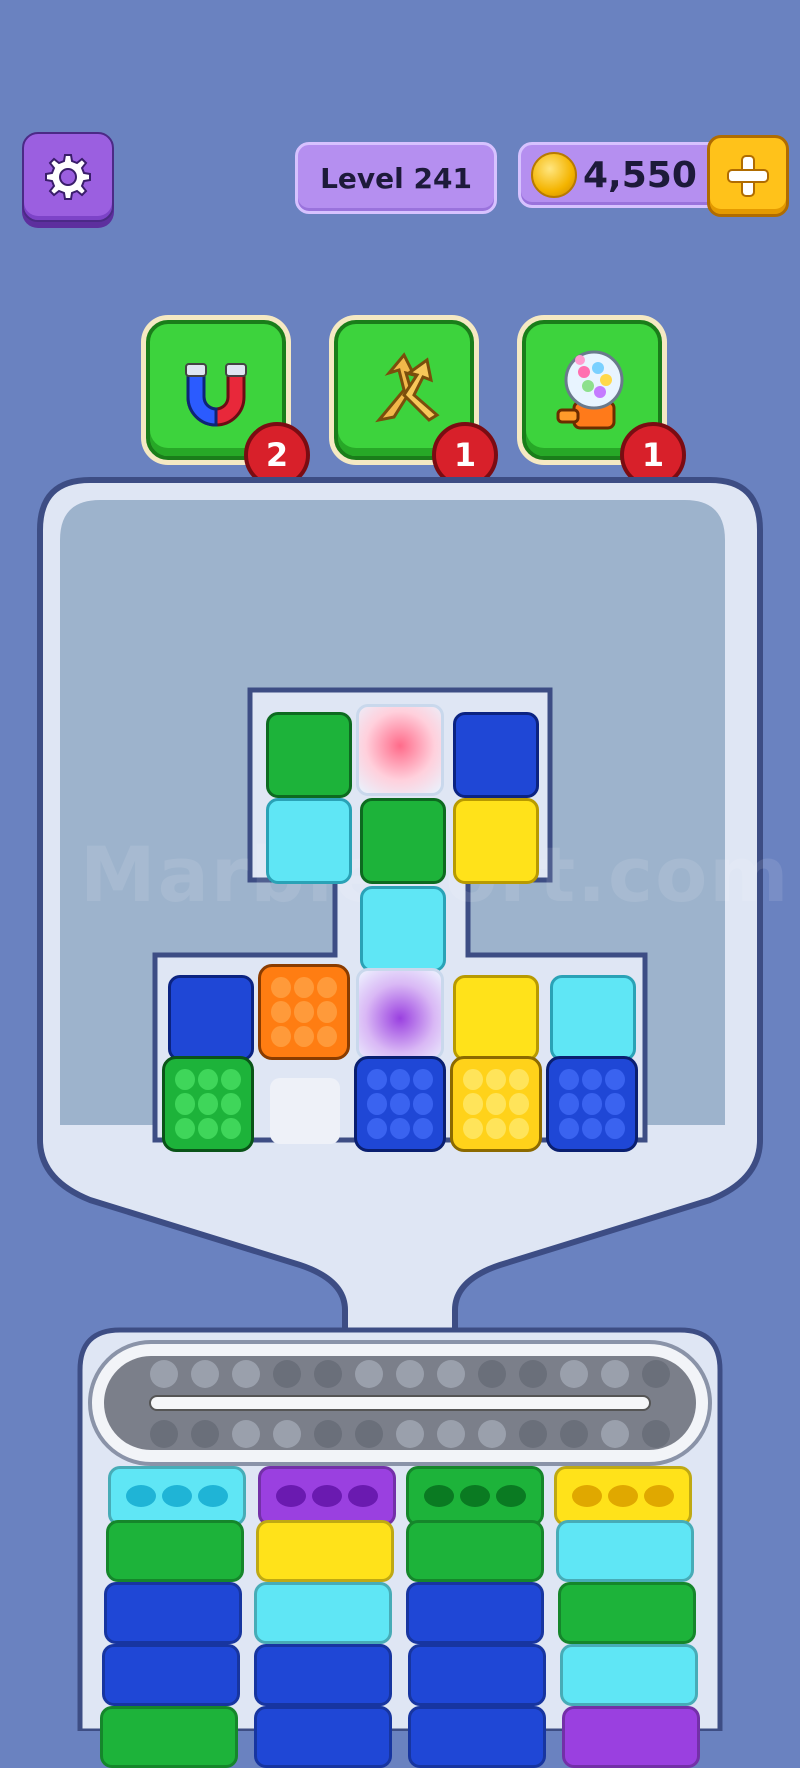 The height and width of the screenshot is (1768, 800). I want to click on bin-green-top, so click(475, 1496).